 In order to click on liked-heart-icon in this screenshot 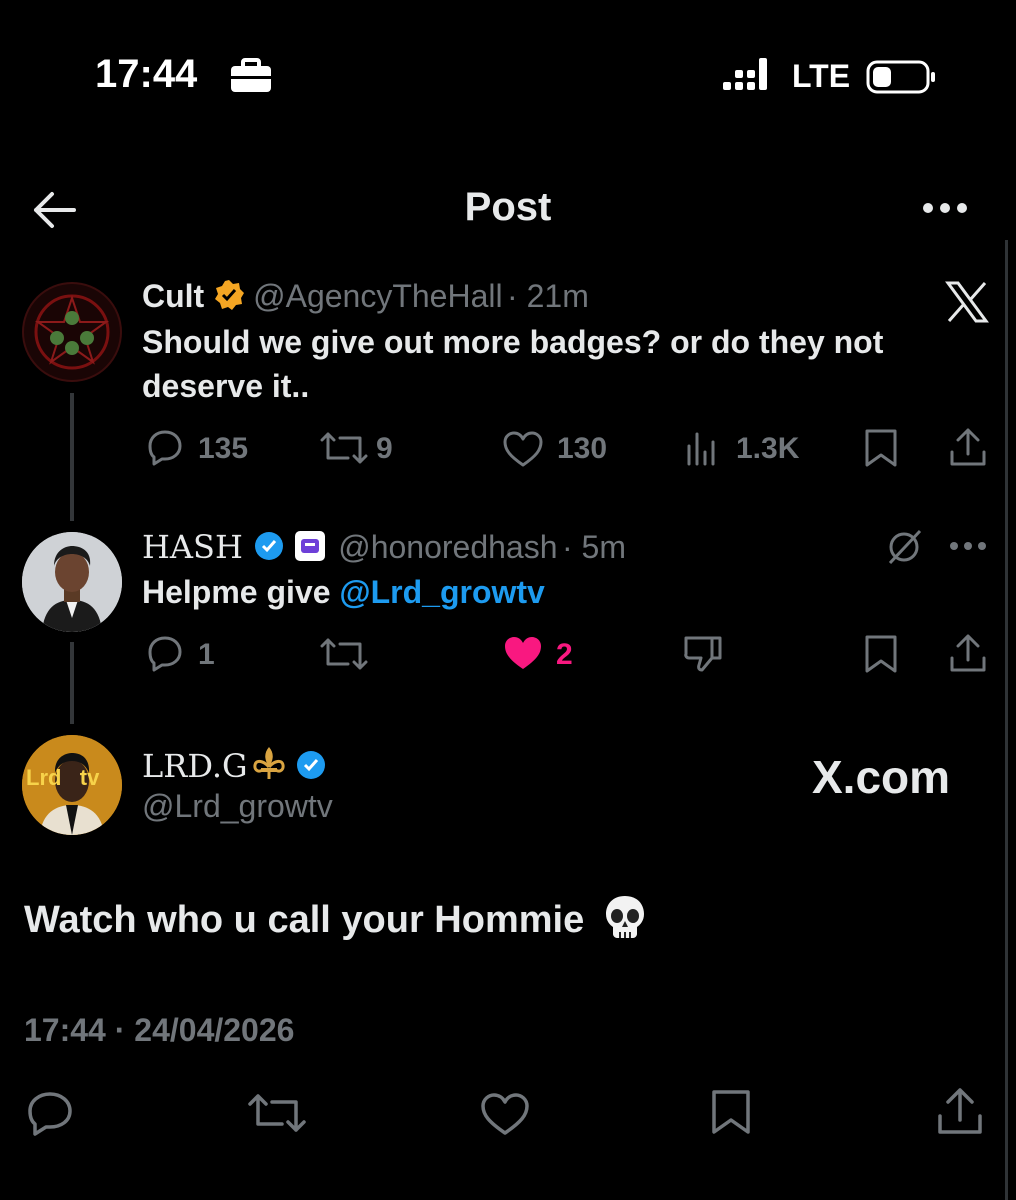, I will do `click(523, 653)`.